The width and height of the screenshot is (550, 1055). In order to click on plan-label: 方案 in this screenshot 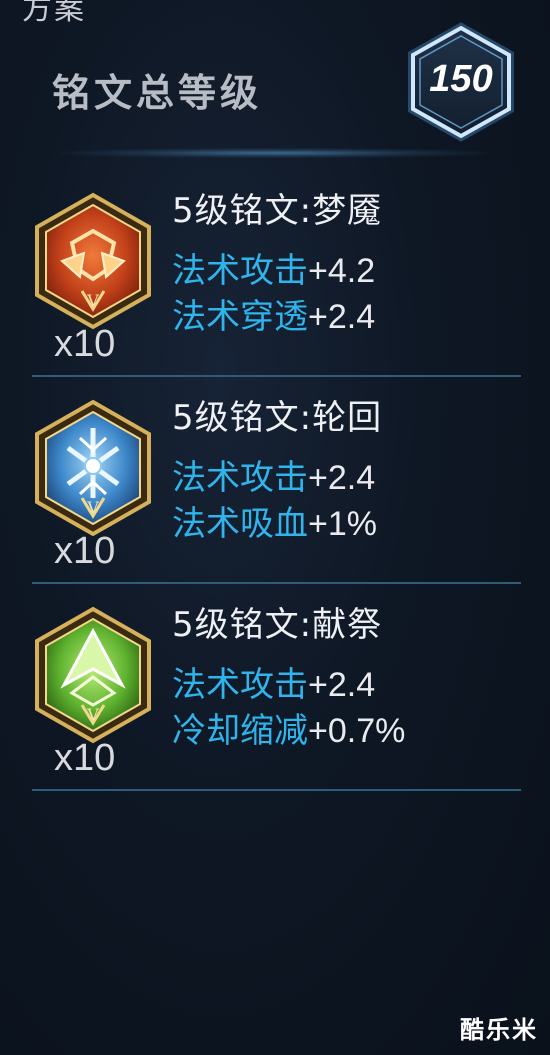, I will do `click(54, 13)`.